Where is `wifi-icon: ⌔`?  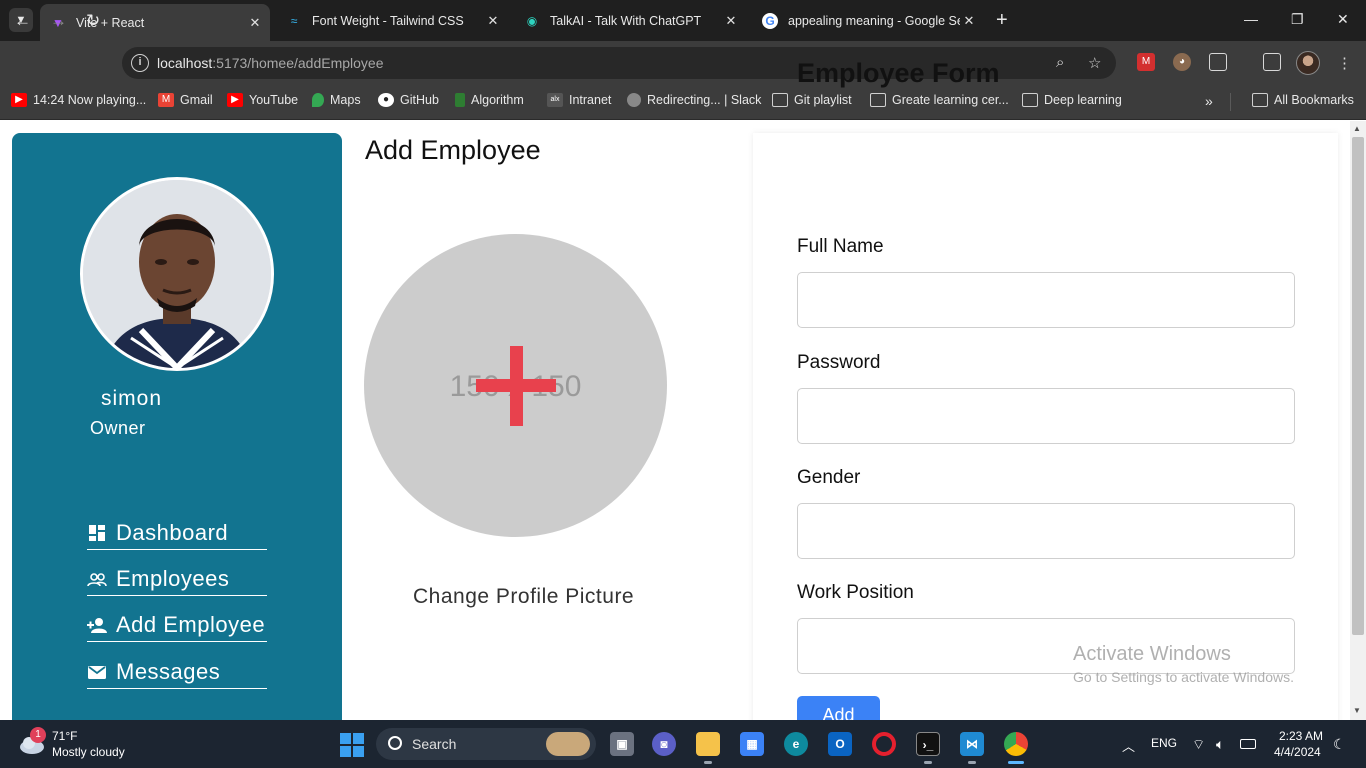
wifi-icon: ⌔ is located at coordinates (1198, 745).